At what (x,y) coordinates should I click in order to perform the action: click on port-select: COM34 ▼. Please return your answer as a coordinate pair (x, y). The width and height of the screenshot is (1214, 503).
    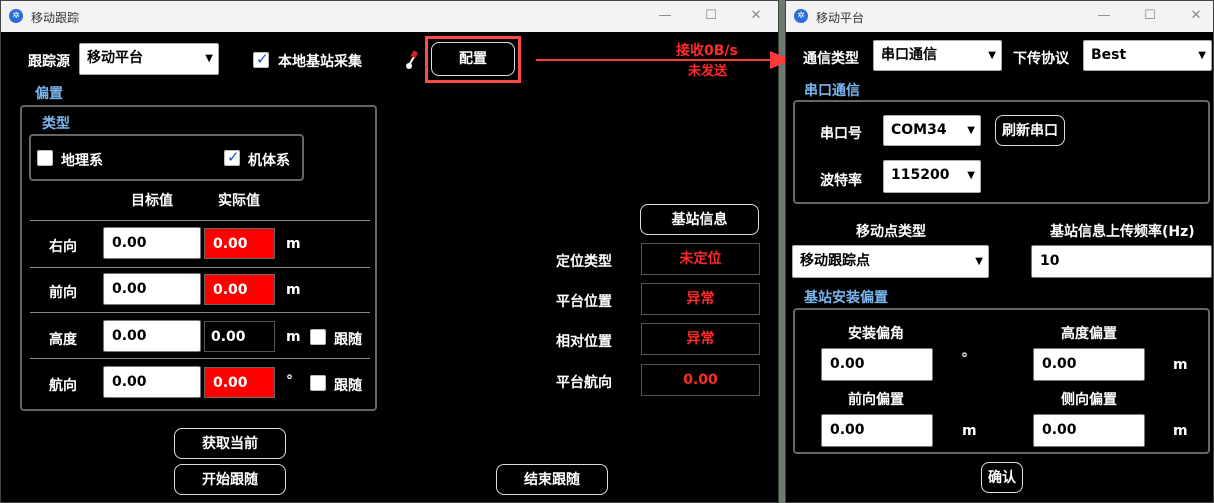
    Looking at the image, I should click on (932, 130).